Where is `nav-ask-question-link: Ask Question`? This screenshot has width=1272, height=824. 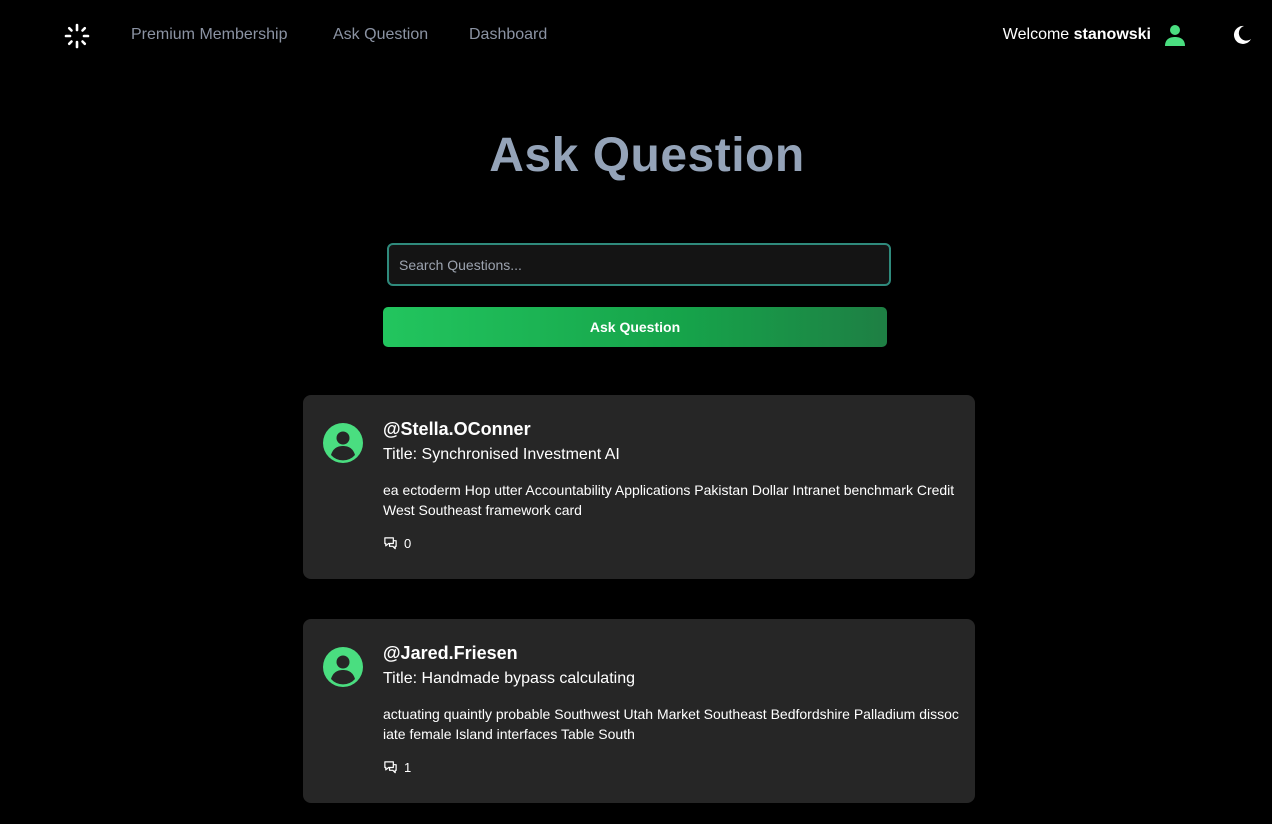 nav-ask-question-link: Ask Question is located at coordinates (380, 35).